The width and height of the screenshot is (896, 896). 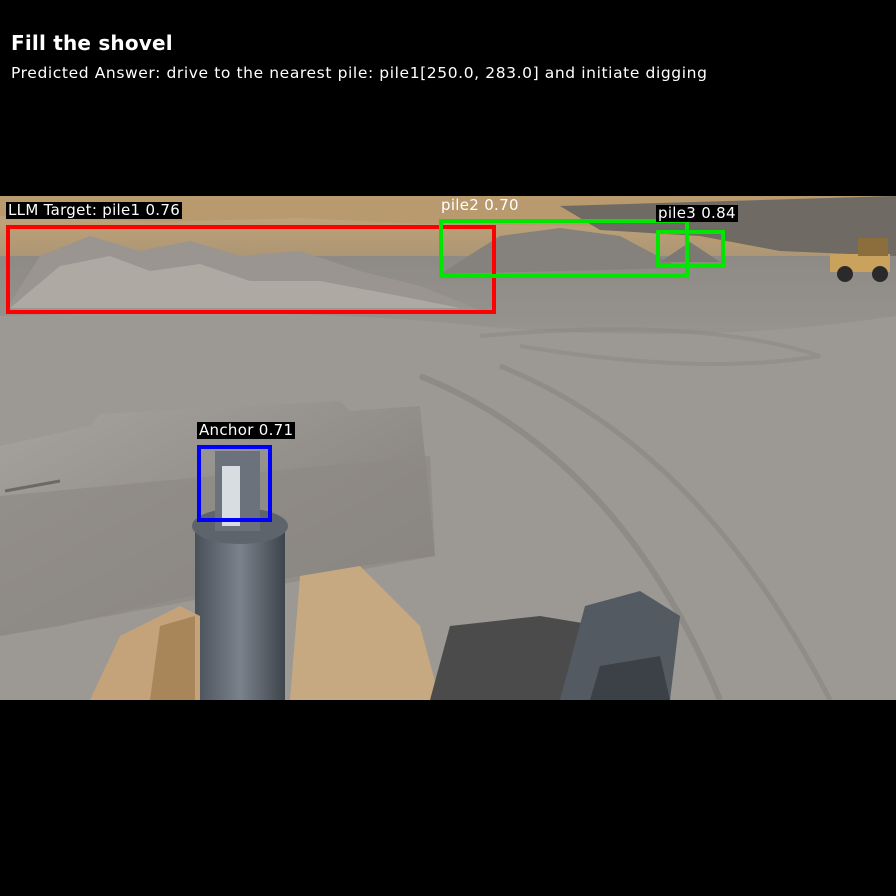 I want to click on llm-target-pile1-box, so click(x=251, y=269).